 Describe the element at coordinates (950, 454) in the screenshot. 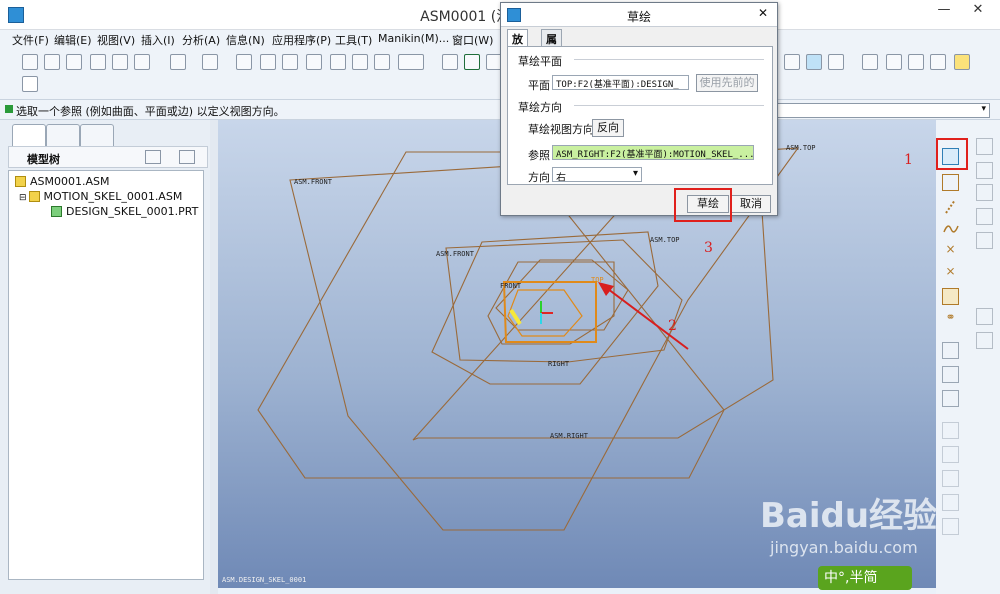

I see `round-icon` at that location.